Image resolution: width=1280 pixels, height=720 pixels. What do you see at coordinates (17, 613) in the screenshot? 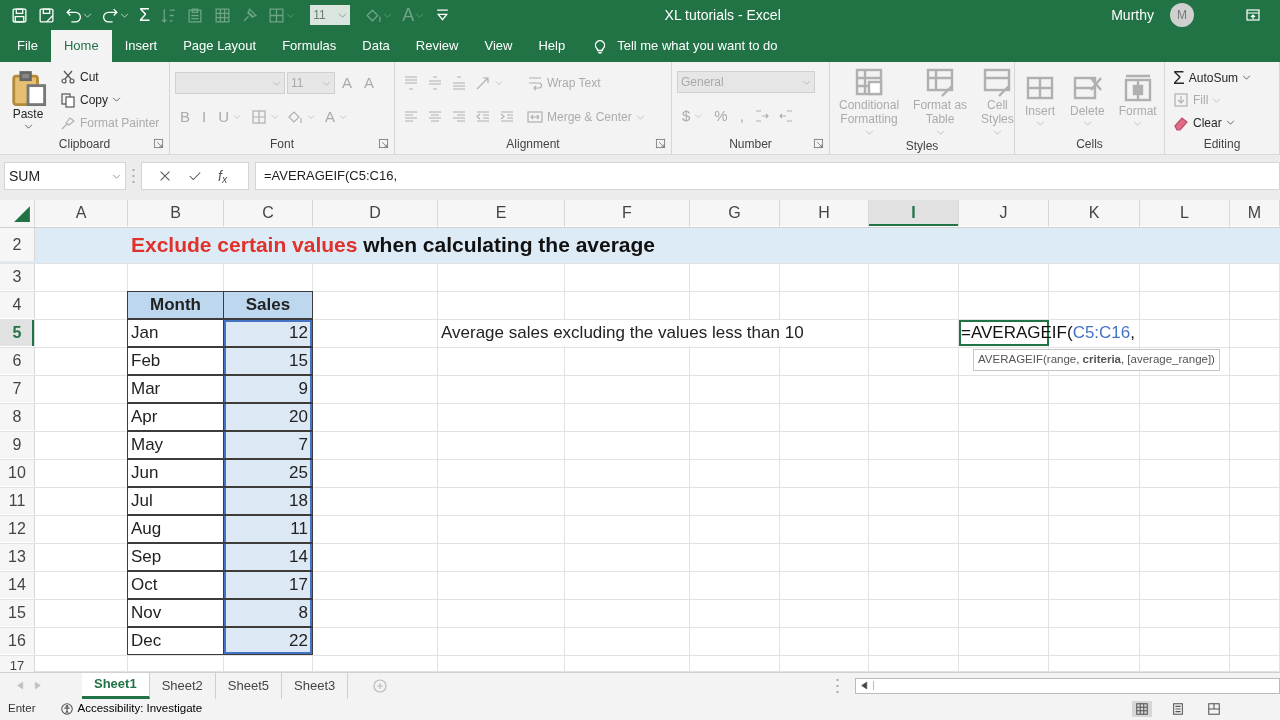
I see `row-header: 15` at bounding box center [17, 613].